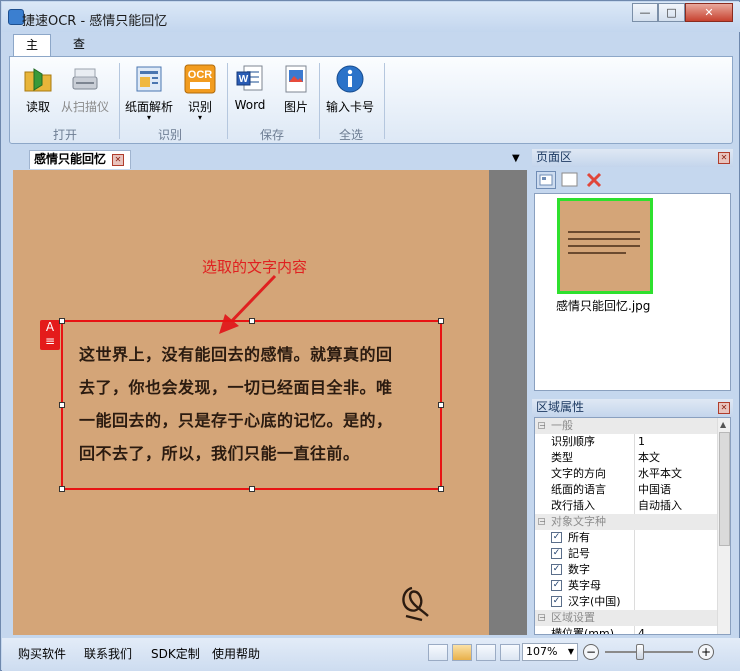 The height and width of the screenshot is (671, 740). Describe the element at coordinates (570, 180) in the screenshot. I see `blank-page-icon` at that location.